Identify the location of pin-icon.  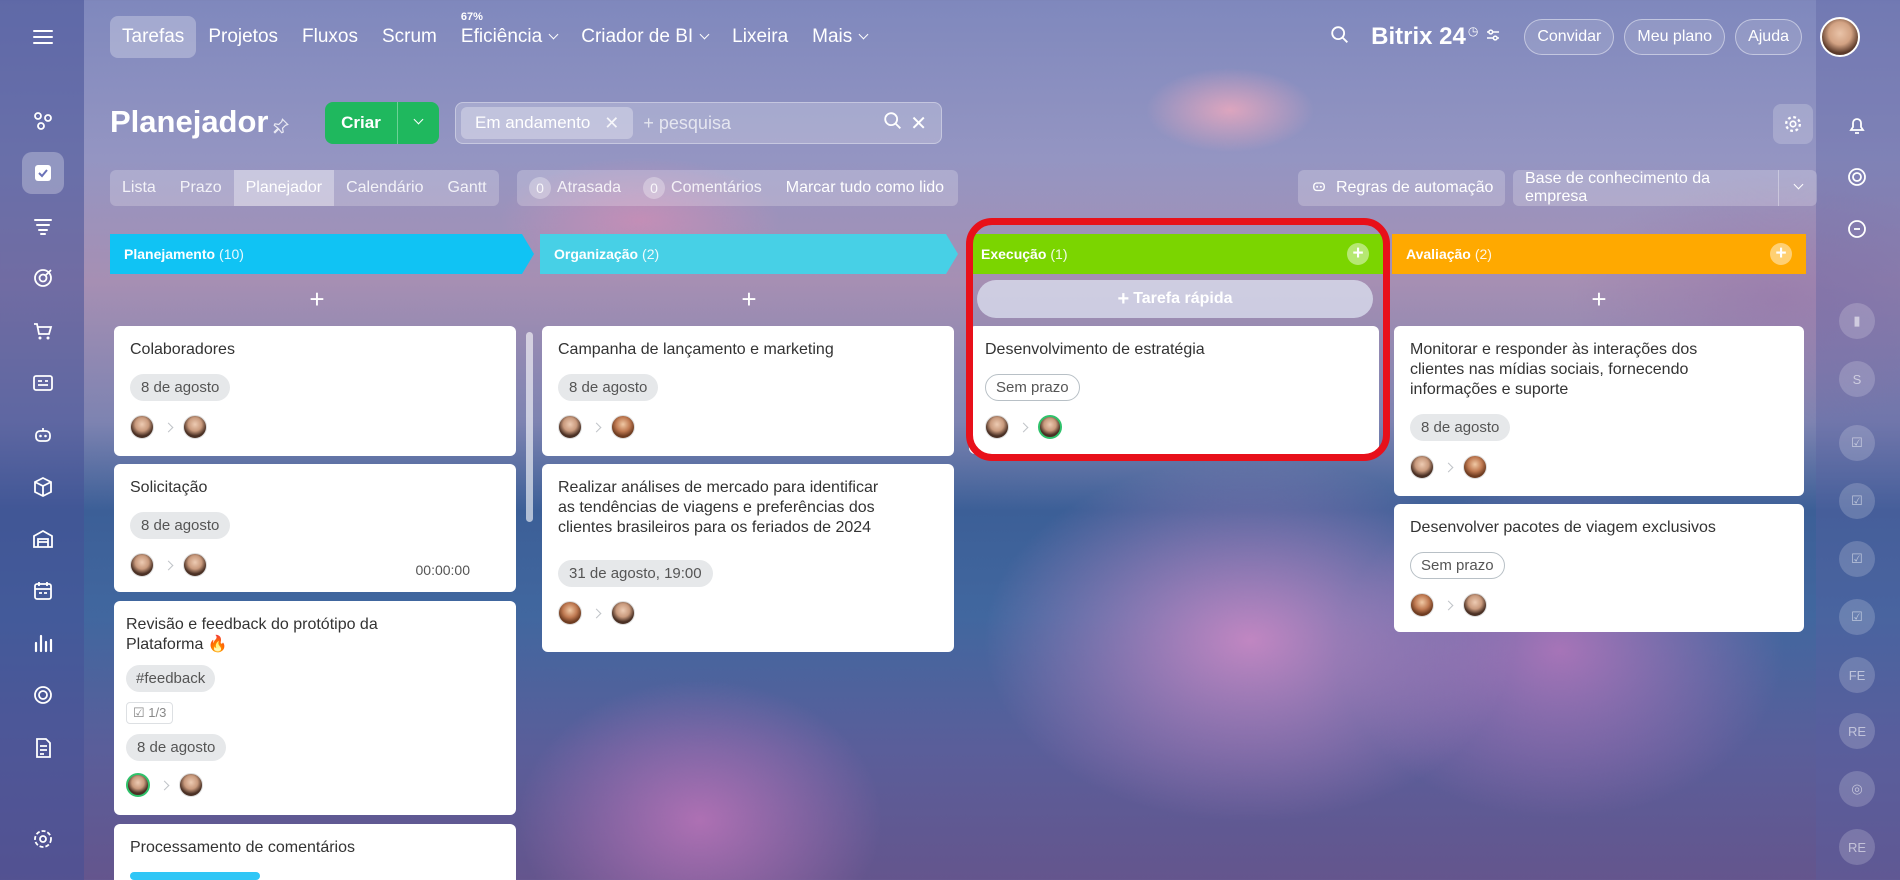
(281, 128).